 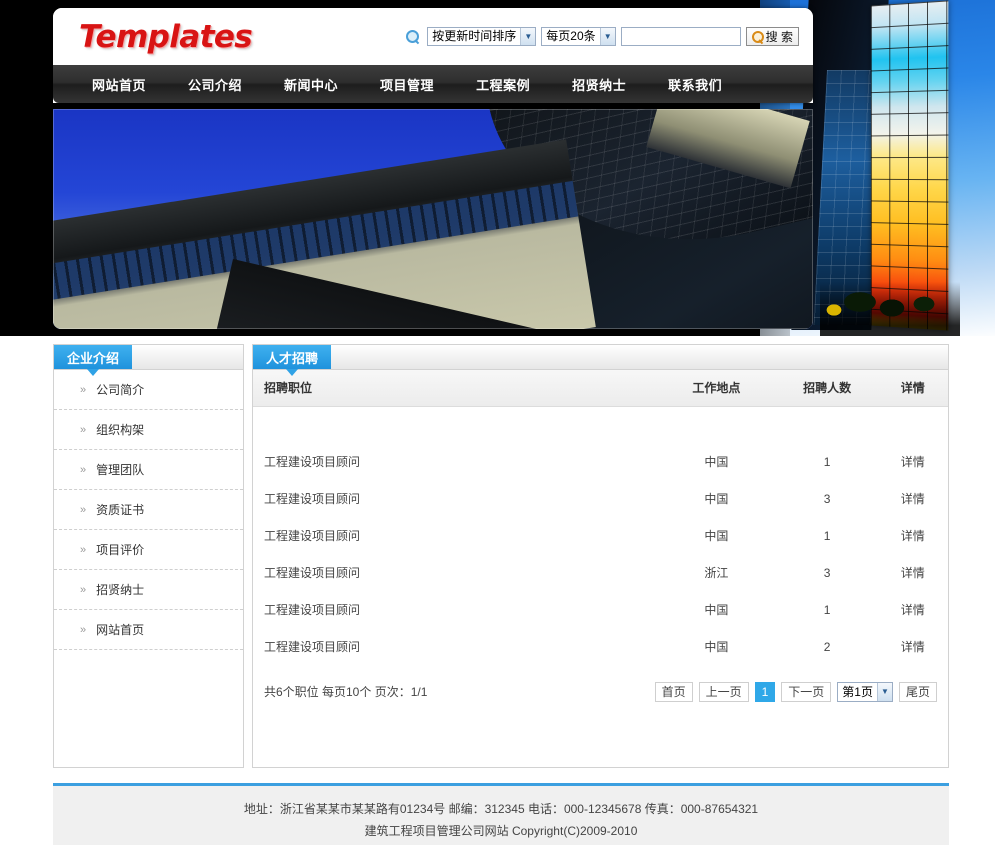 I want to click on pagination-controls: 首页 上一页 1 下一页 第1页 ▼ 尾页, so click(x=795, y=691).